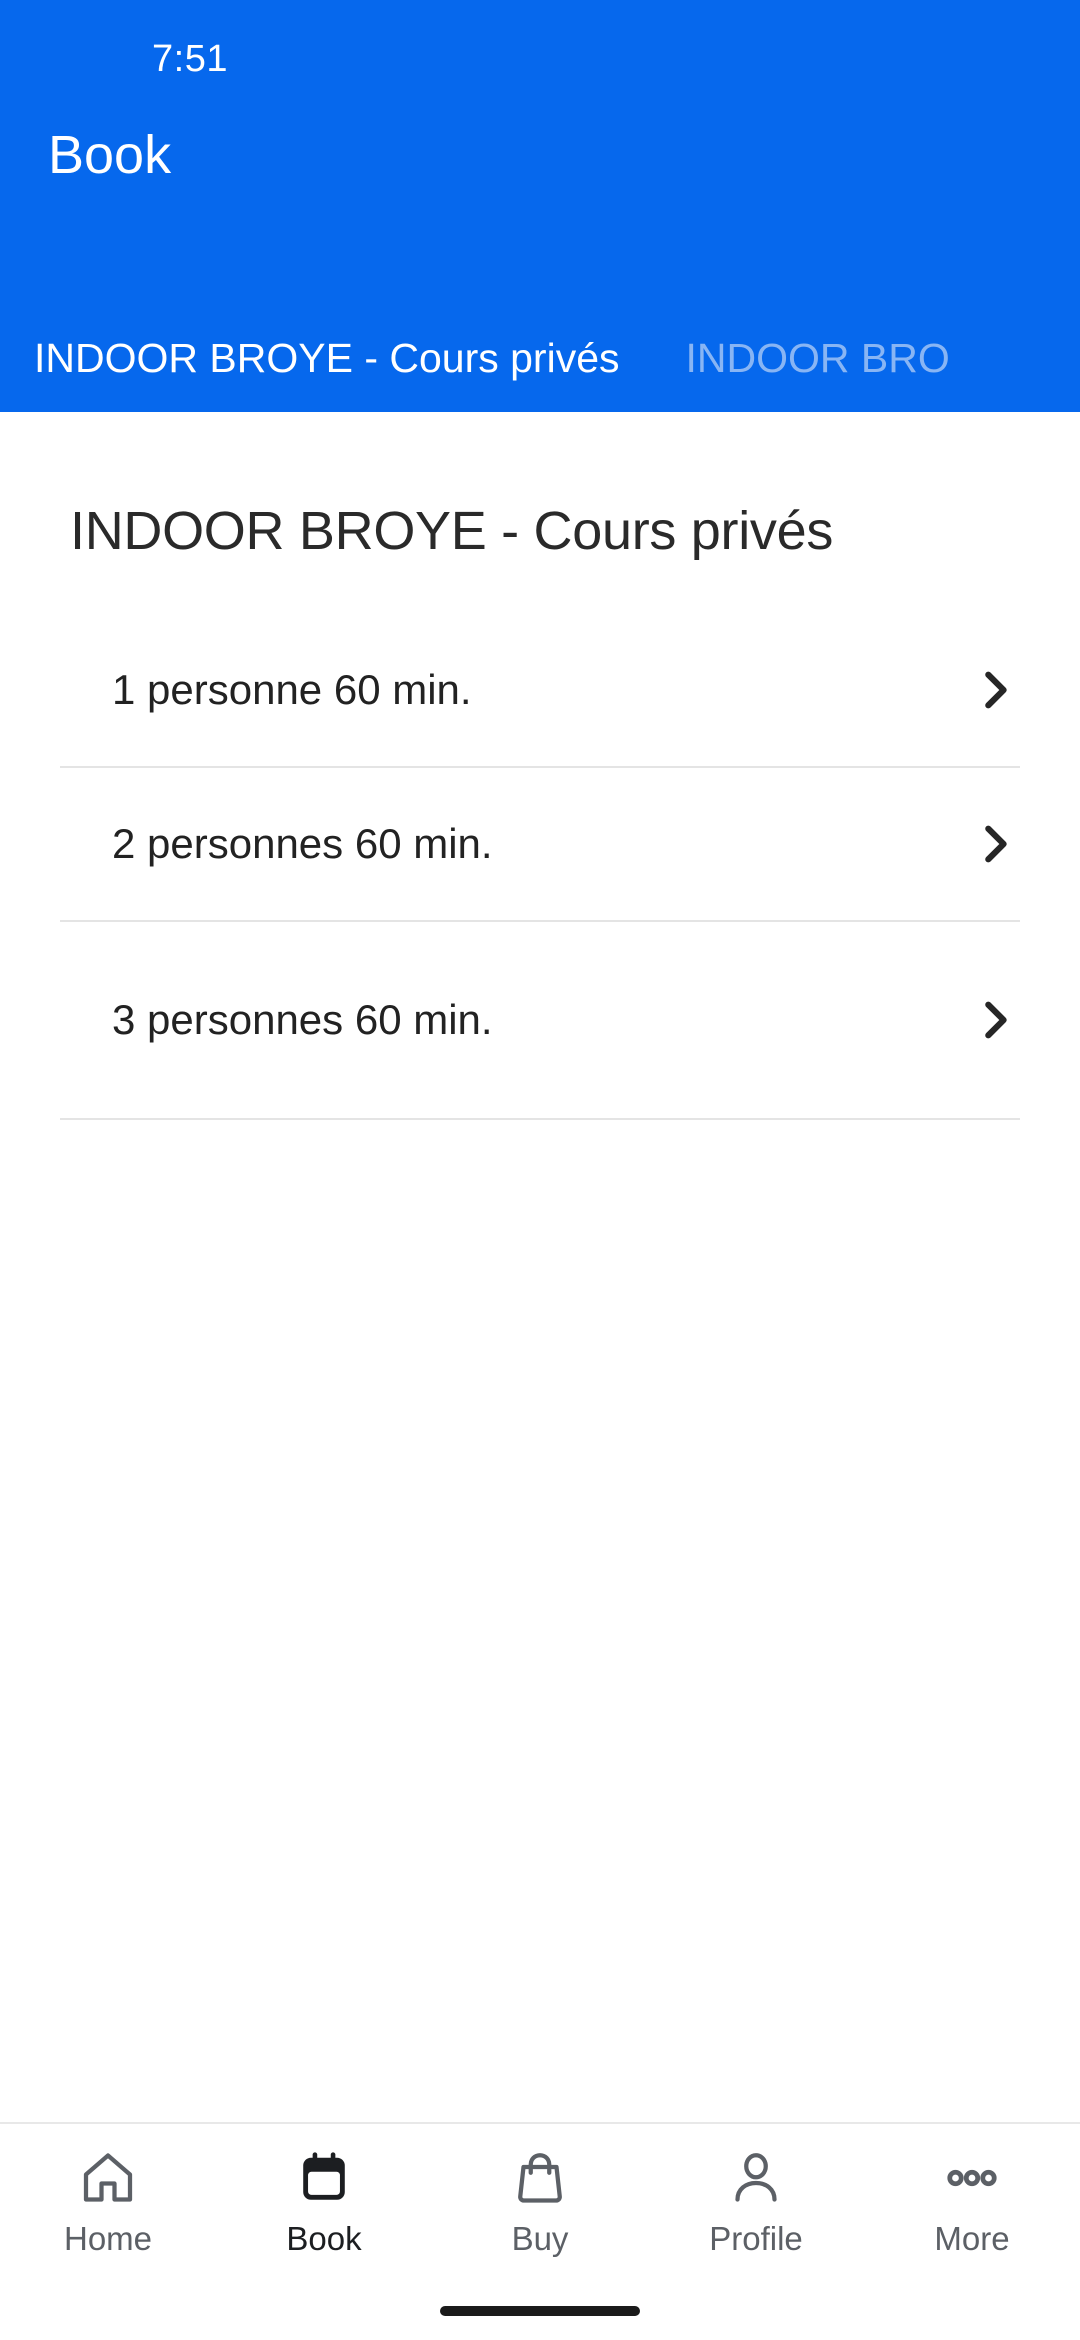  I want to click on shopping-bag-icon, so click(540, 2178).